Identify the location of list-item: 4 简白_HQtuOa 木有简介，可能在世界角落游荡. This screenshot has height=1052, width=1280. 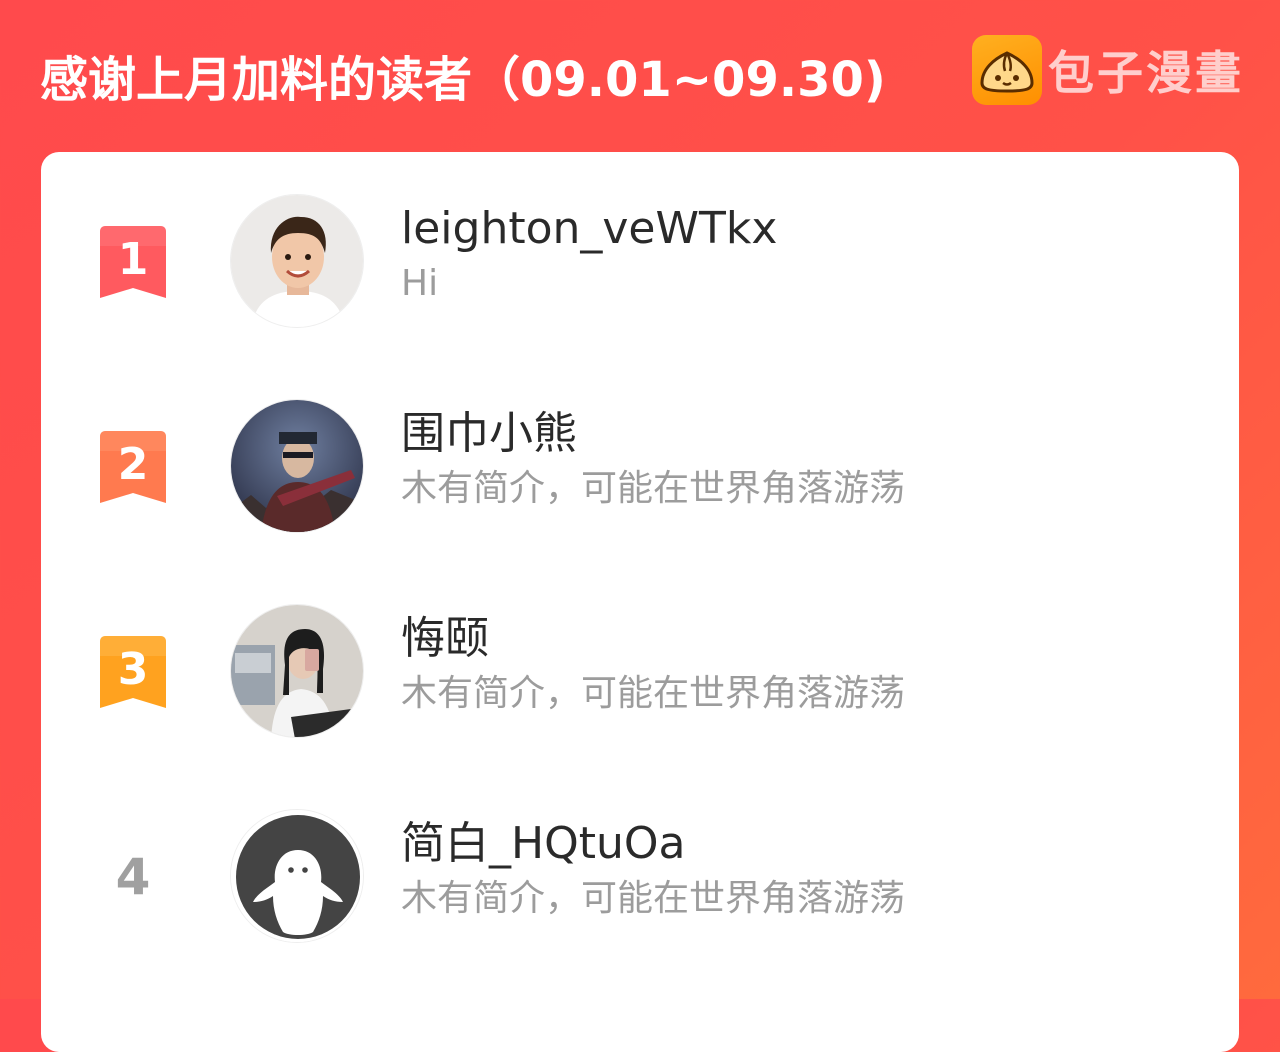
(640, 882).